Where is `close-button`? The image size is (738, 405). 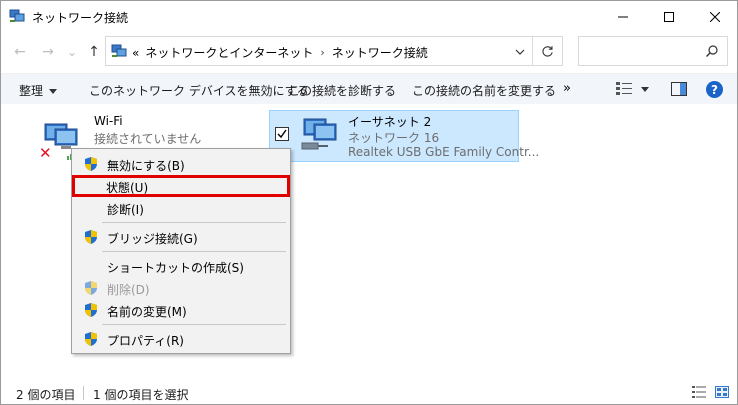
close-button is located at coordinates (715, 16).